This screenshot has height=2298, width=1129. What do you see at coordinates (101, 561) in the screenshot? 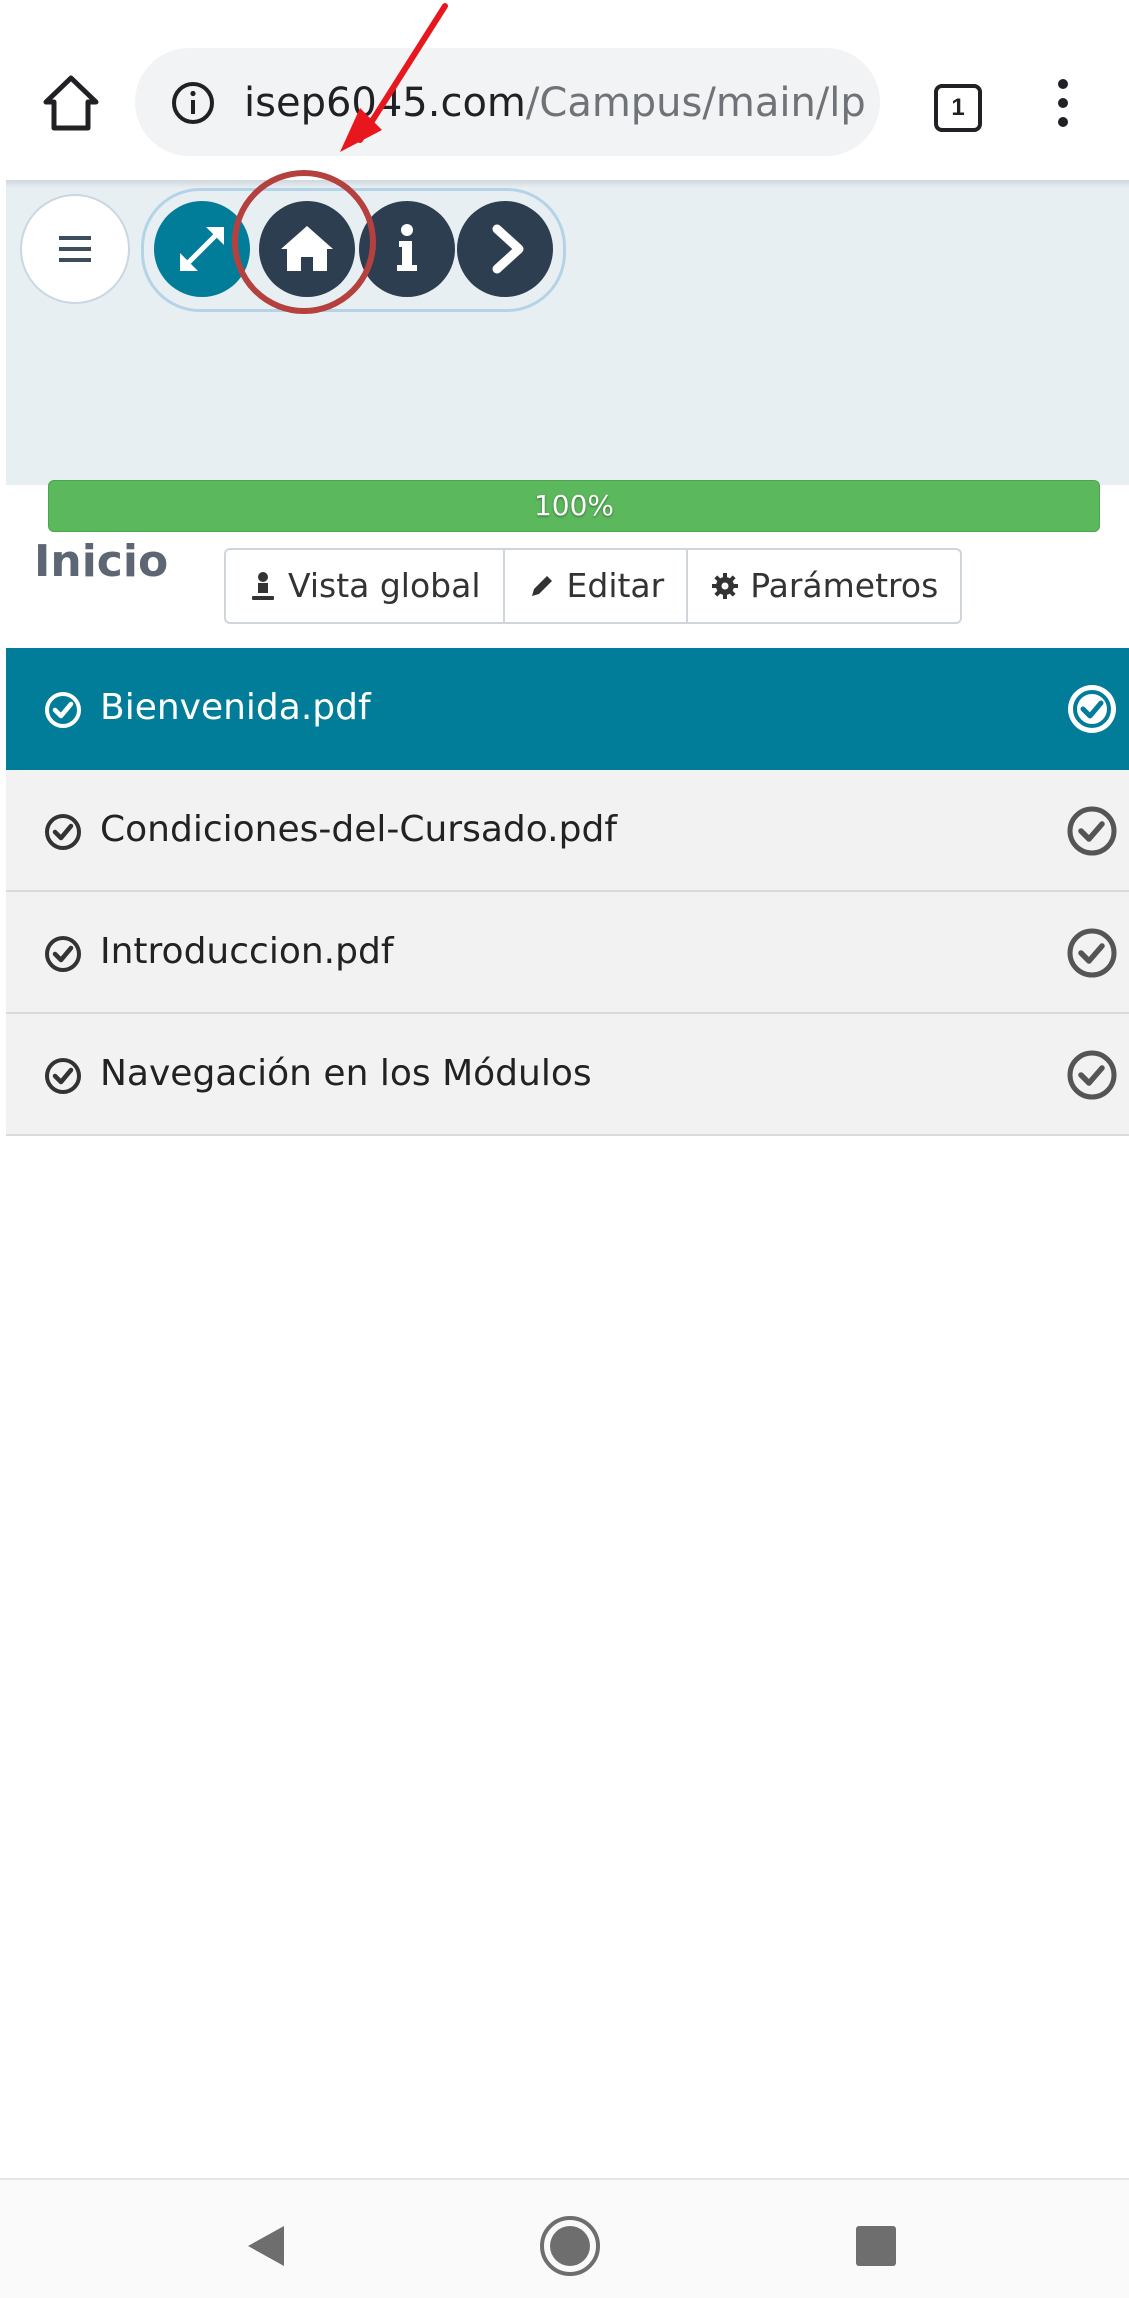
I see `section-title: Inicio` at bounding box center [101, 561].